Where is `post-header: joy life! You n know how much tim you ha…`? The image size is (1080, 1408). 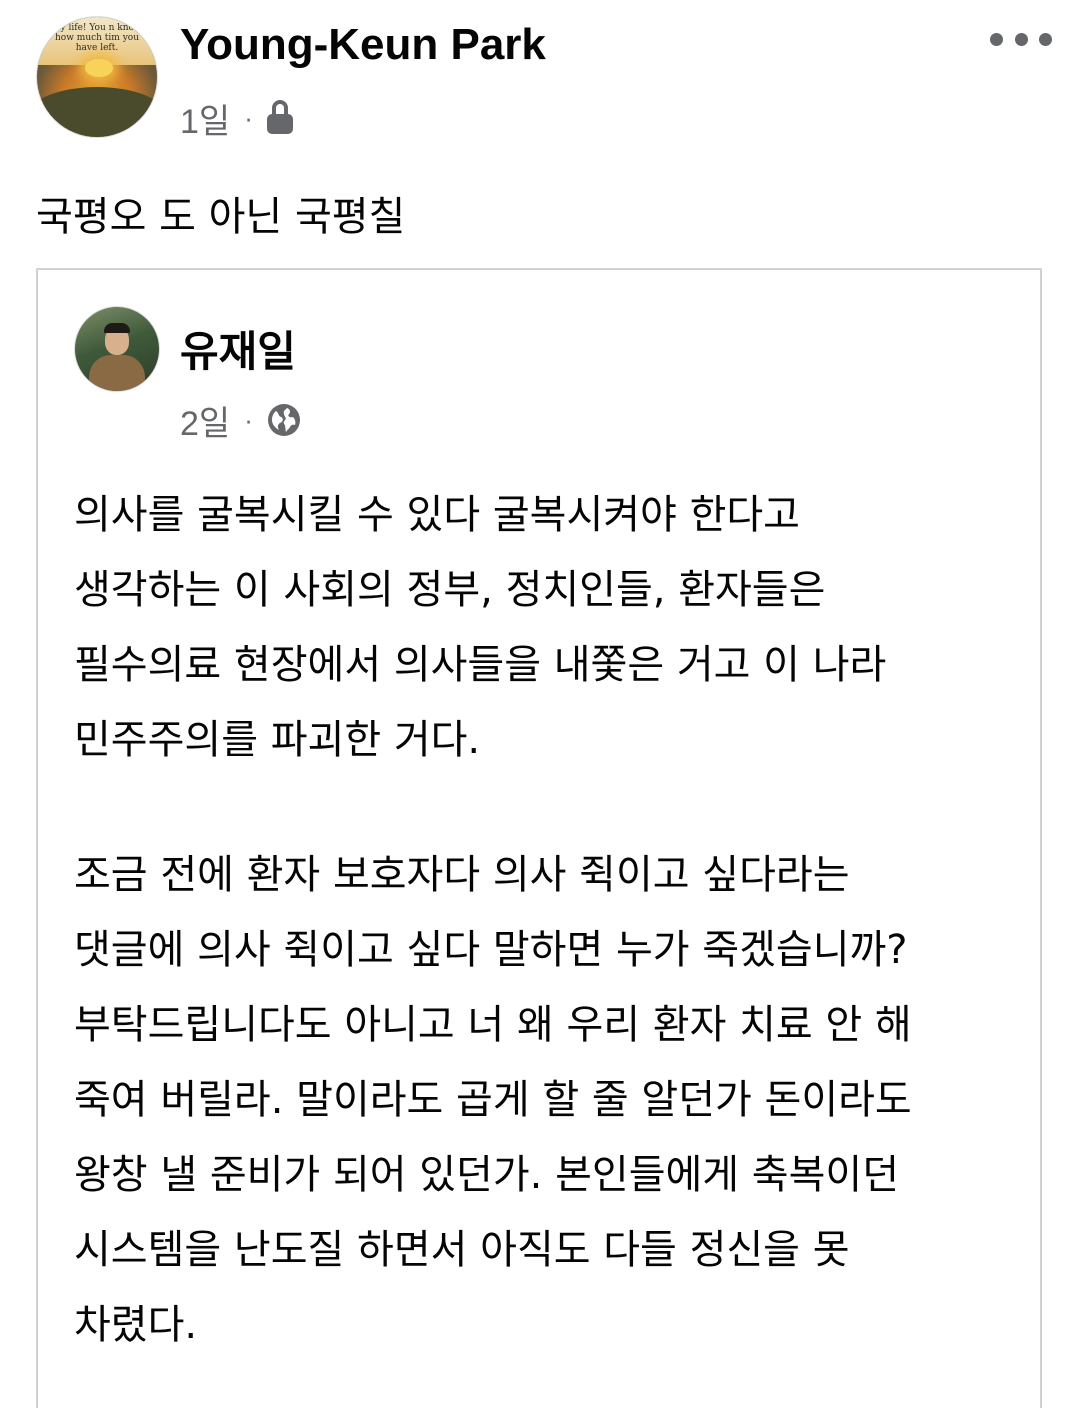 post-header: joy life! You n know how much tim you ha… is located at coordinates (540, 75).